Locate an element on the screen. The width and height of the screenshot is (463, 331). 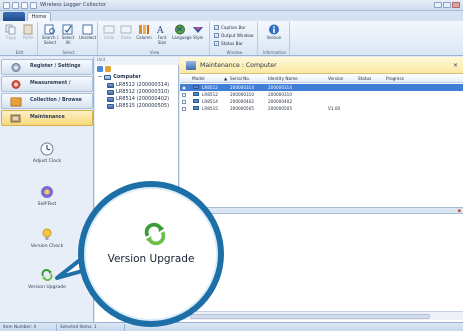
font-size-button: A Font Size is located at coordinates (162, 34).